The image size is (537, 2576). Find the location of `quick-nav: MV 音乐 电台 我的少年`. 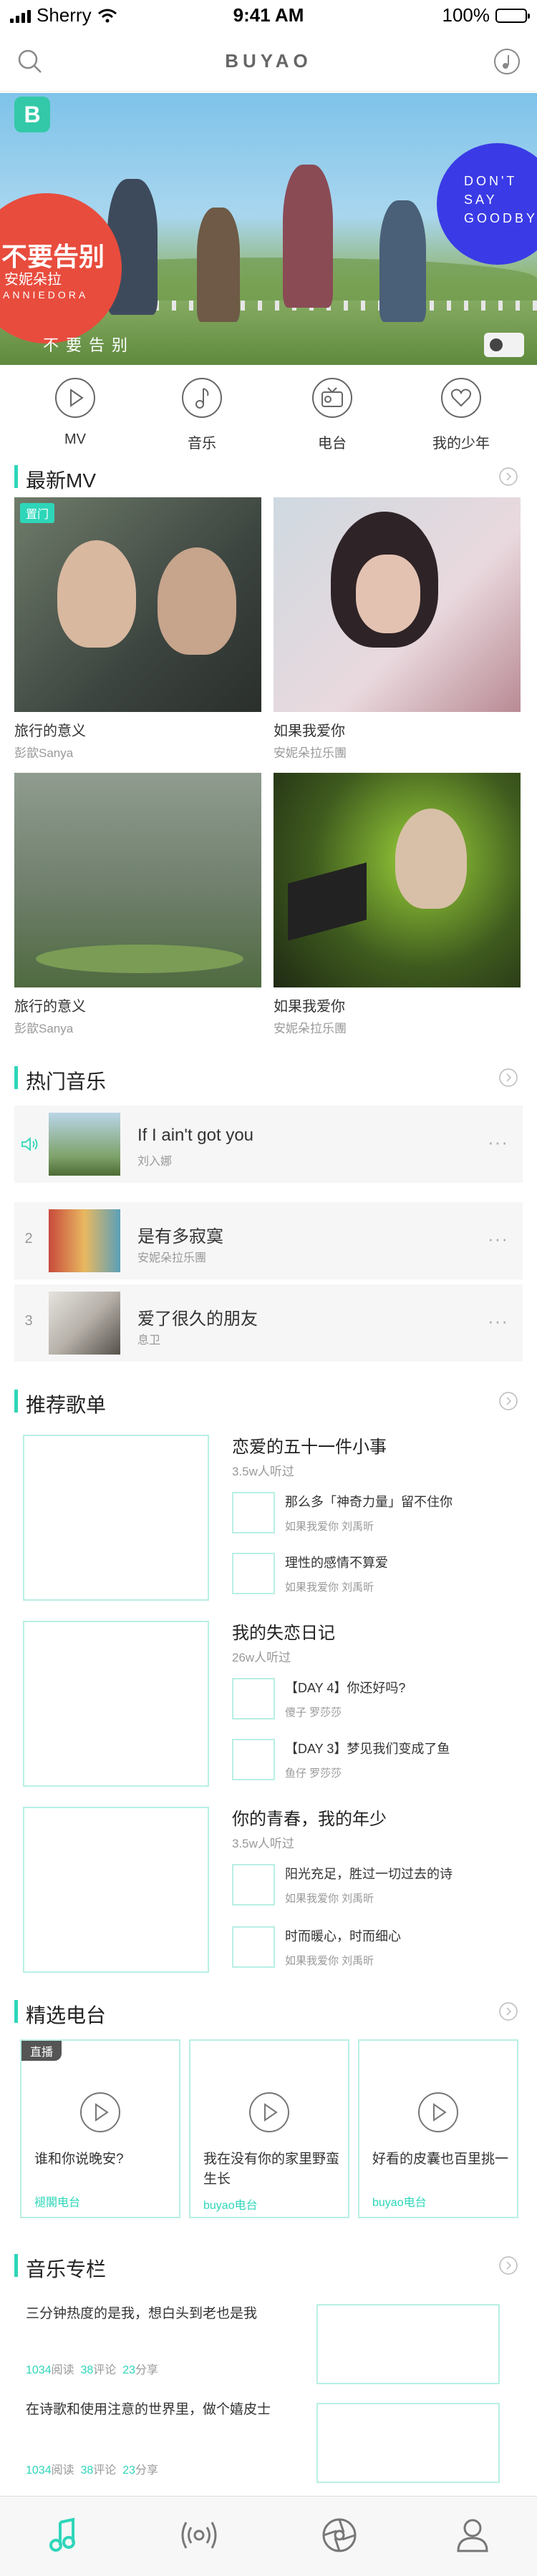

quick-nav: MV 音乐 电台 我的少年 is located at coordinates (268, 409).